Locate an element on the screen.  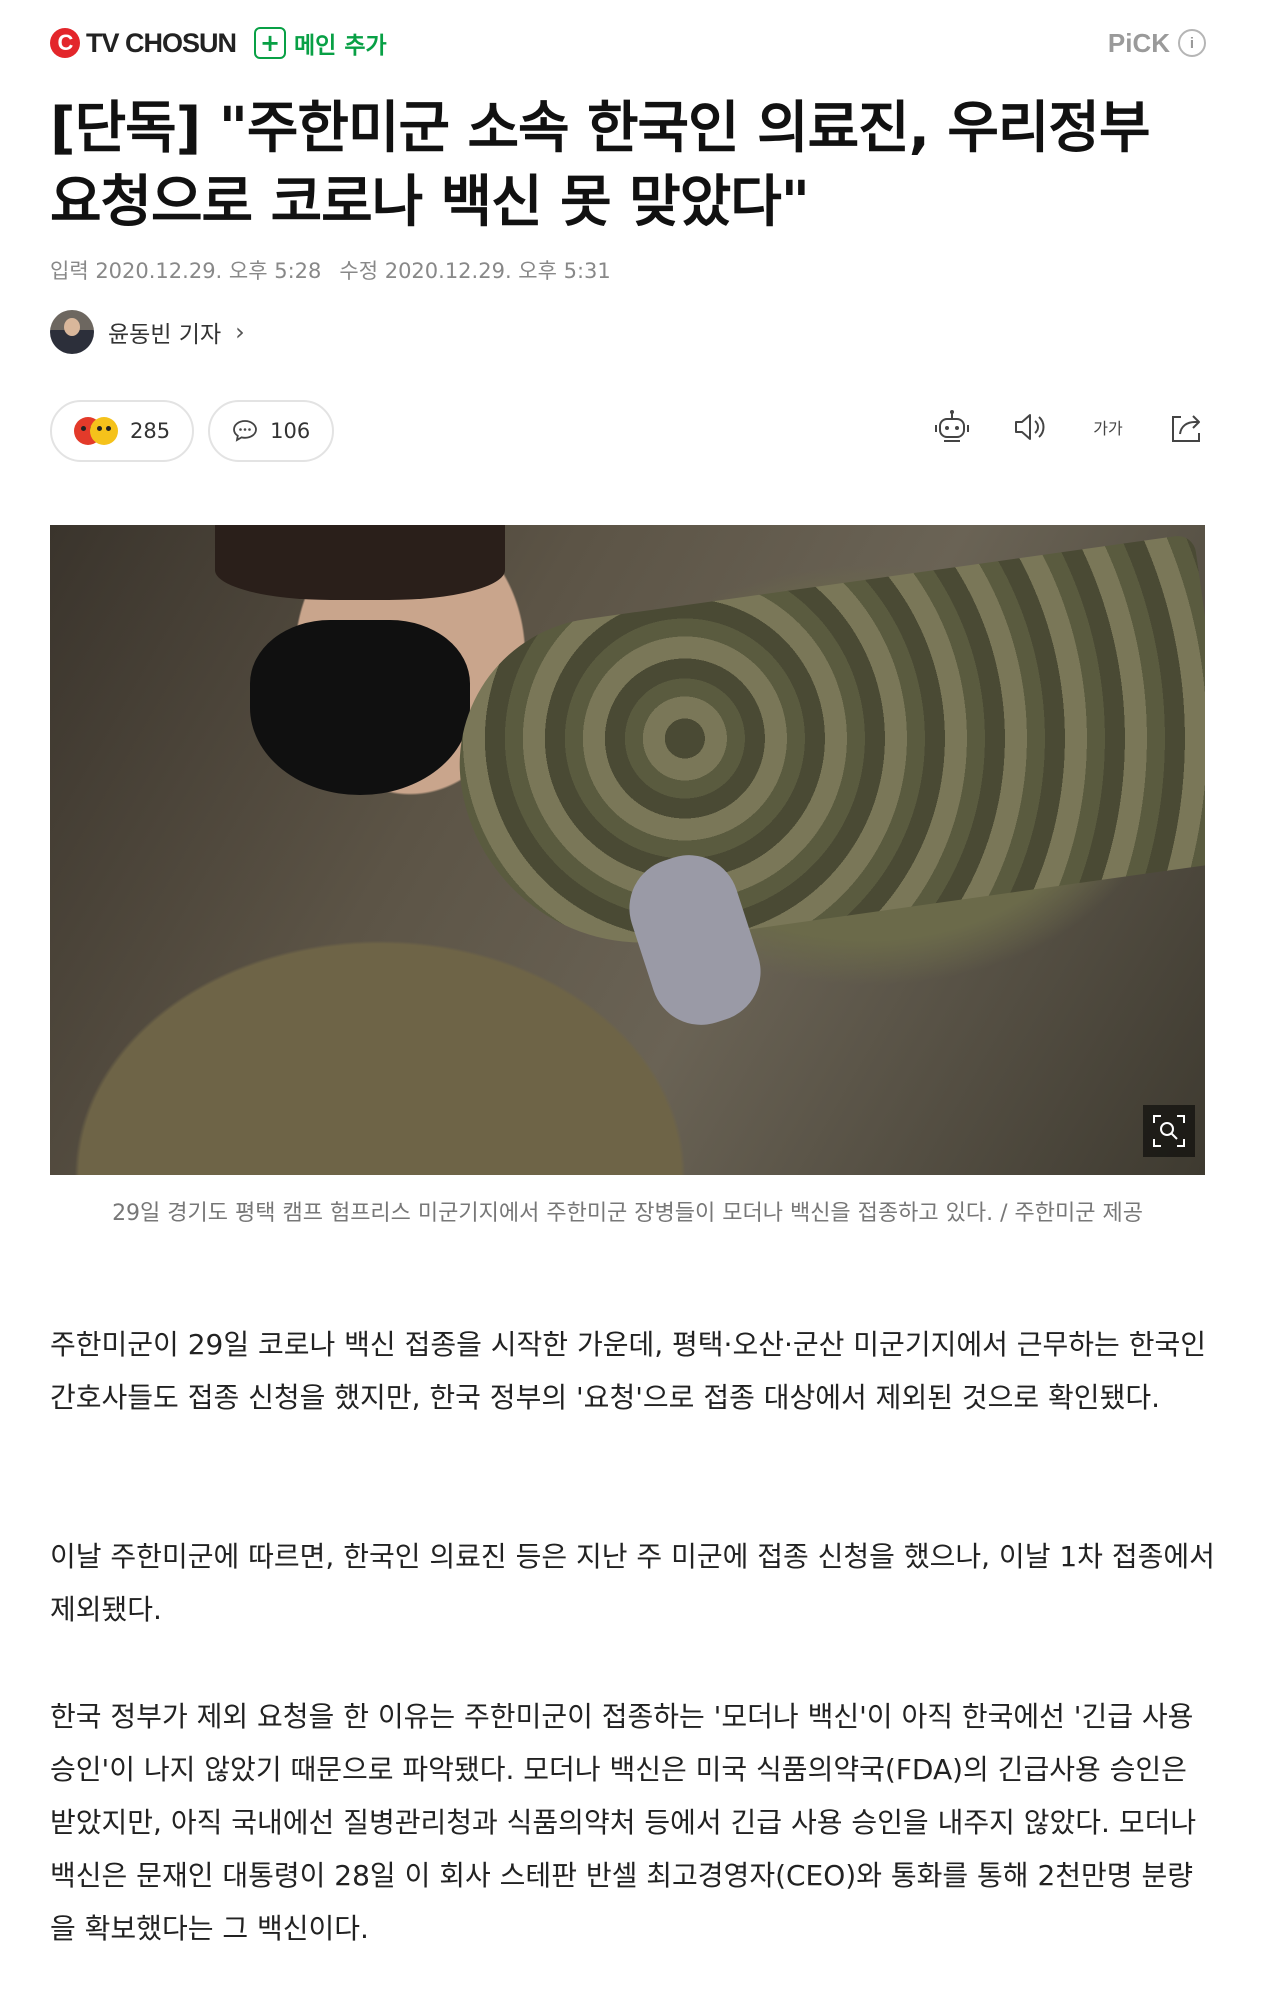
plus-box-icon: + is located at coordinates (270, 43).